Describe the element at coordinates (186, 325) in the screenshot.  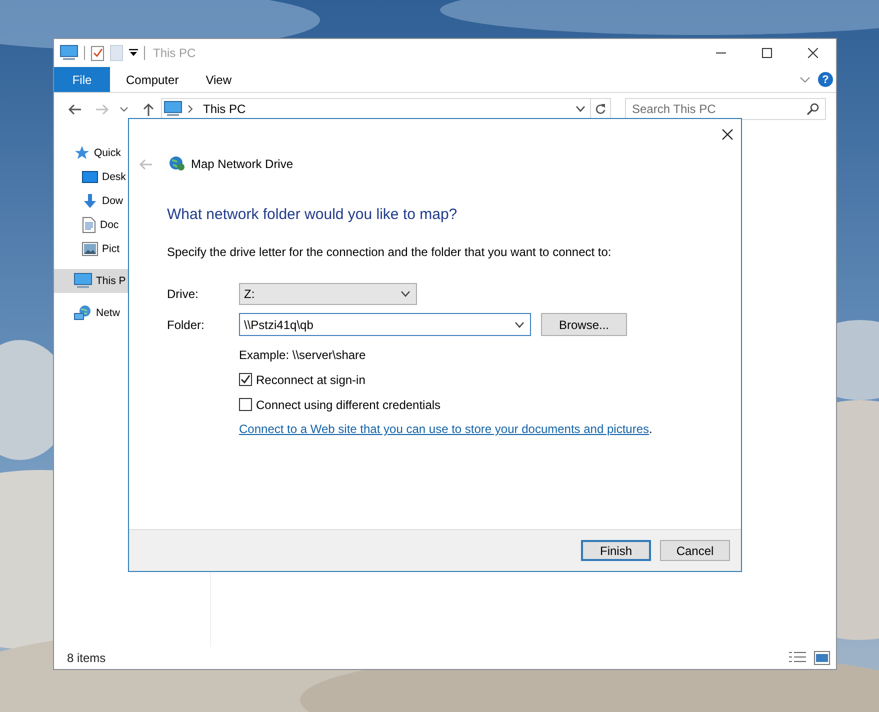
I see `folder-label: Folder:` at that location.